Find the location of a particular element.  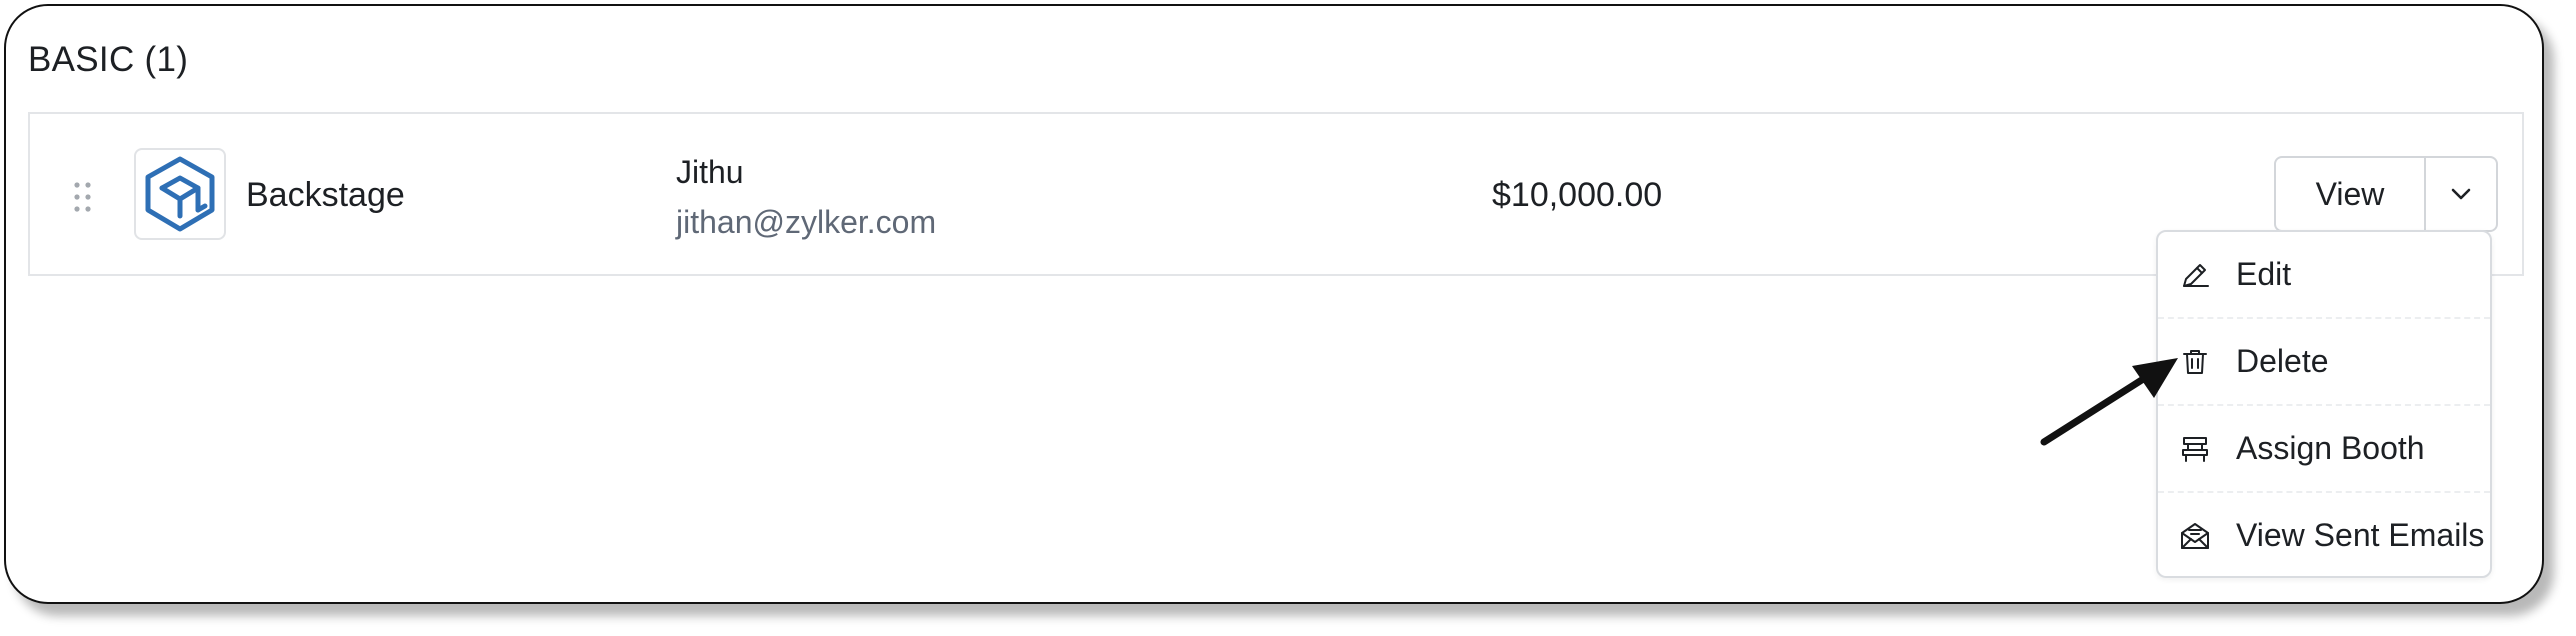

menu-item-delete: Delete is located at coordinates (2324, 362).